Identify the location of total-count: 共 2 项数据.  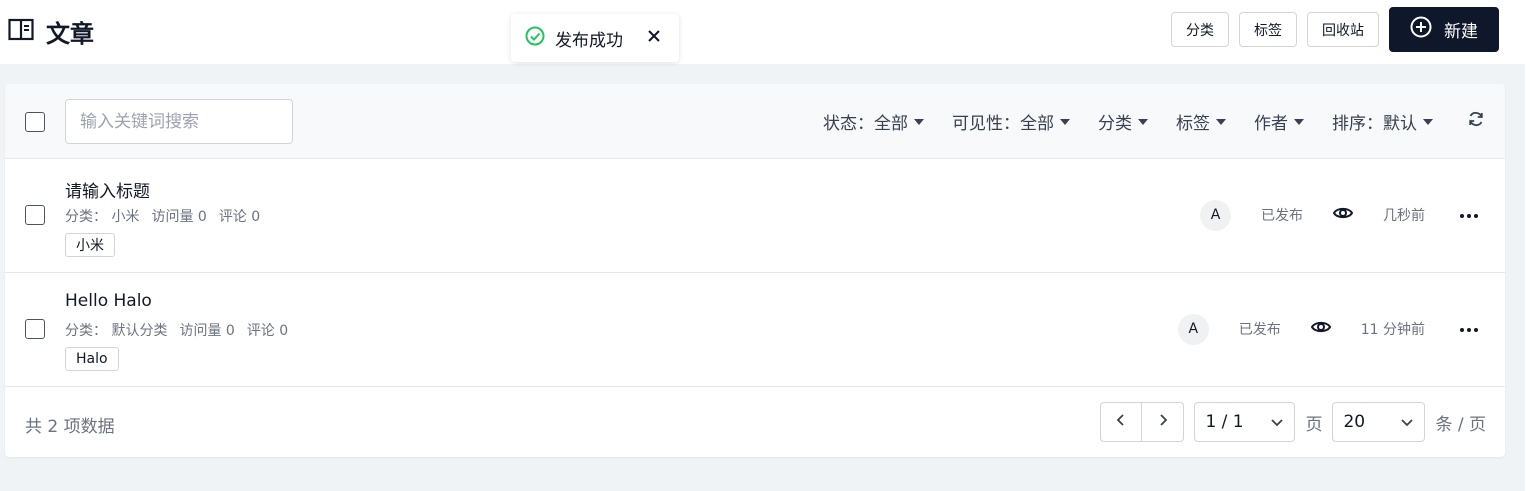
(70, 427).